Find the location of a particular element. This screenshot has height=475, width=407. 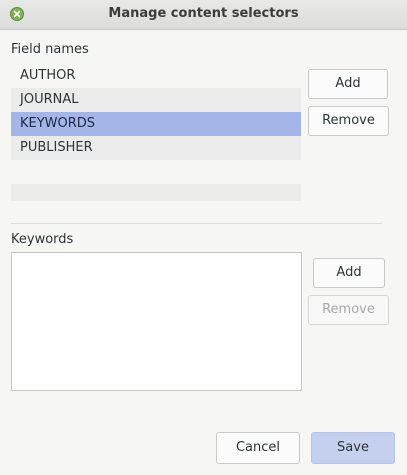

remove-field-button: Remove is located at coordinates (348, 121).